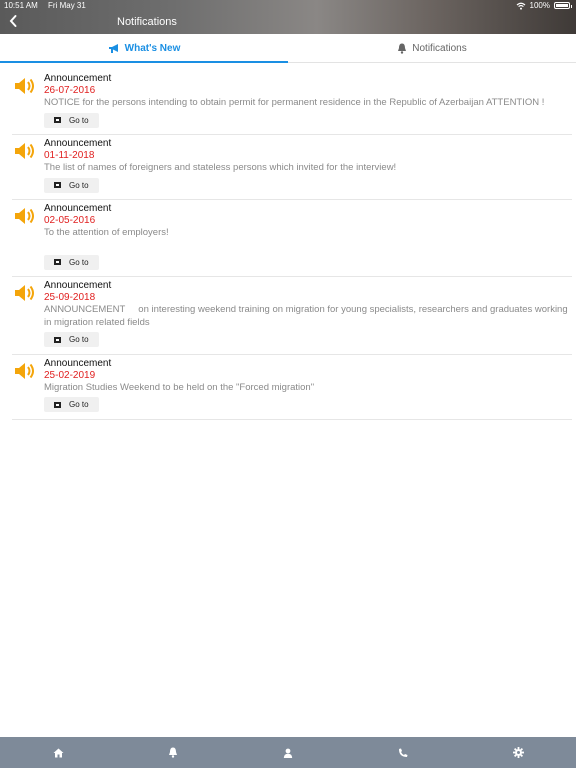 This screenshot has height=768, width=576. I want to click on tab-whats-new: What's New, so click(144, 48).